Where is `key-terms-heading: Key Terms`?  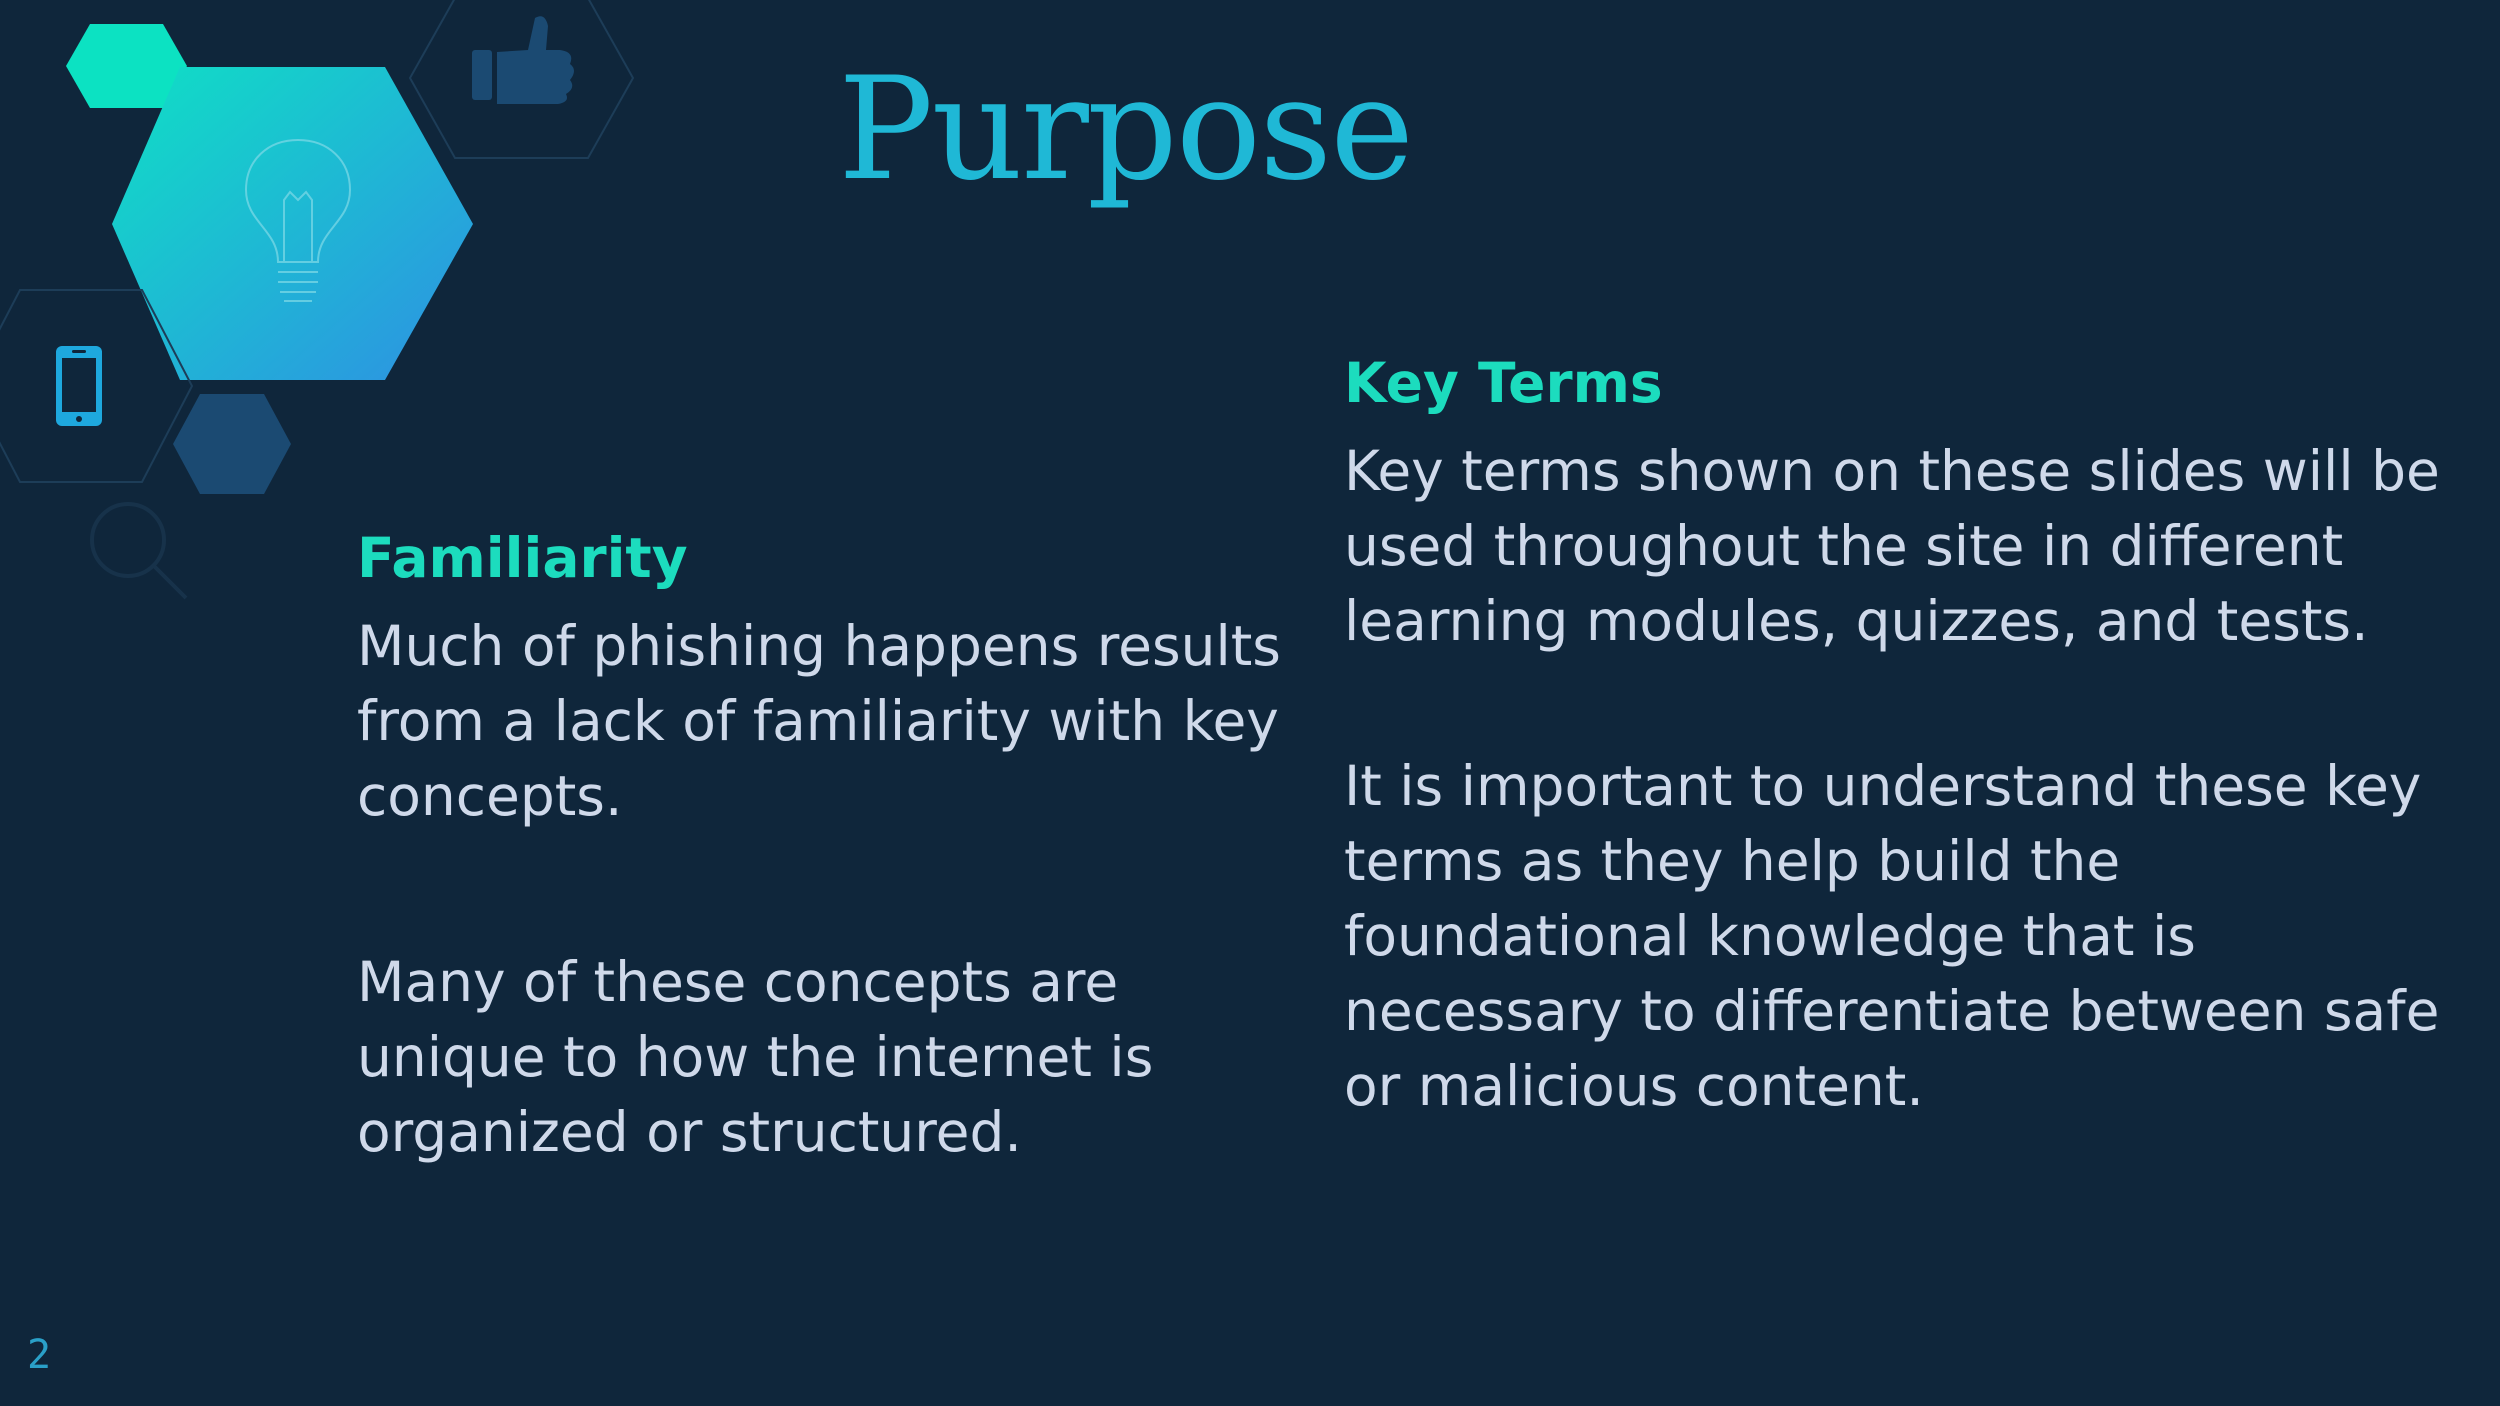
key-terms-heading: Key Terms is located at coordinates (1503, 383).